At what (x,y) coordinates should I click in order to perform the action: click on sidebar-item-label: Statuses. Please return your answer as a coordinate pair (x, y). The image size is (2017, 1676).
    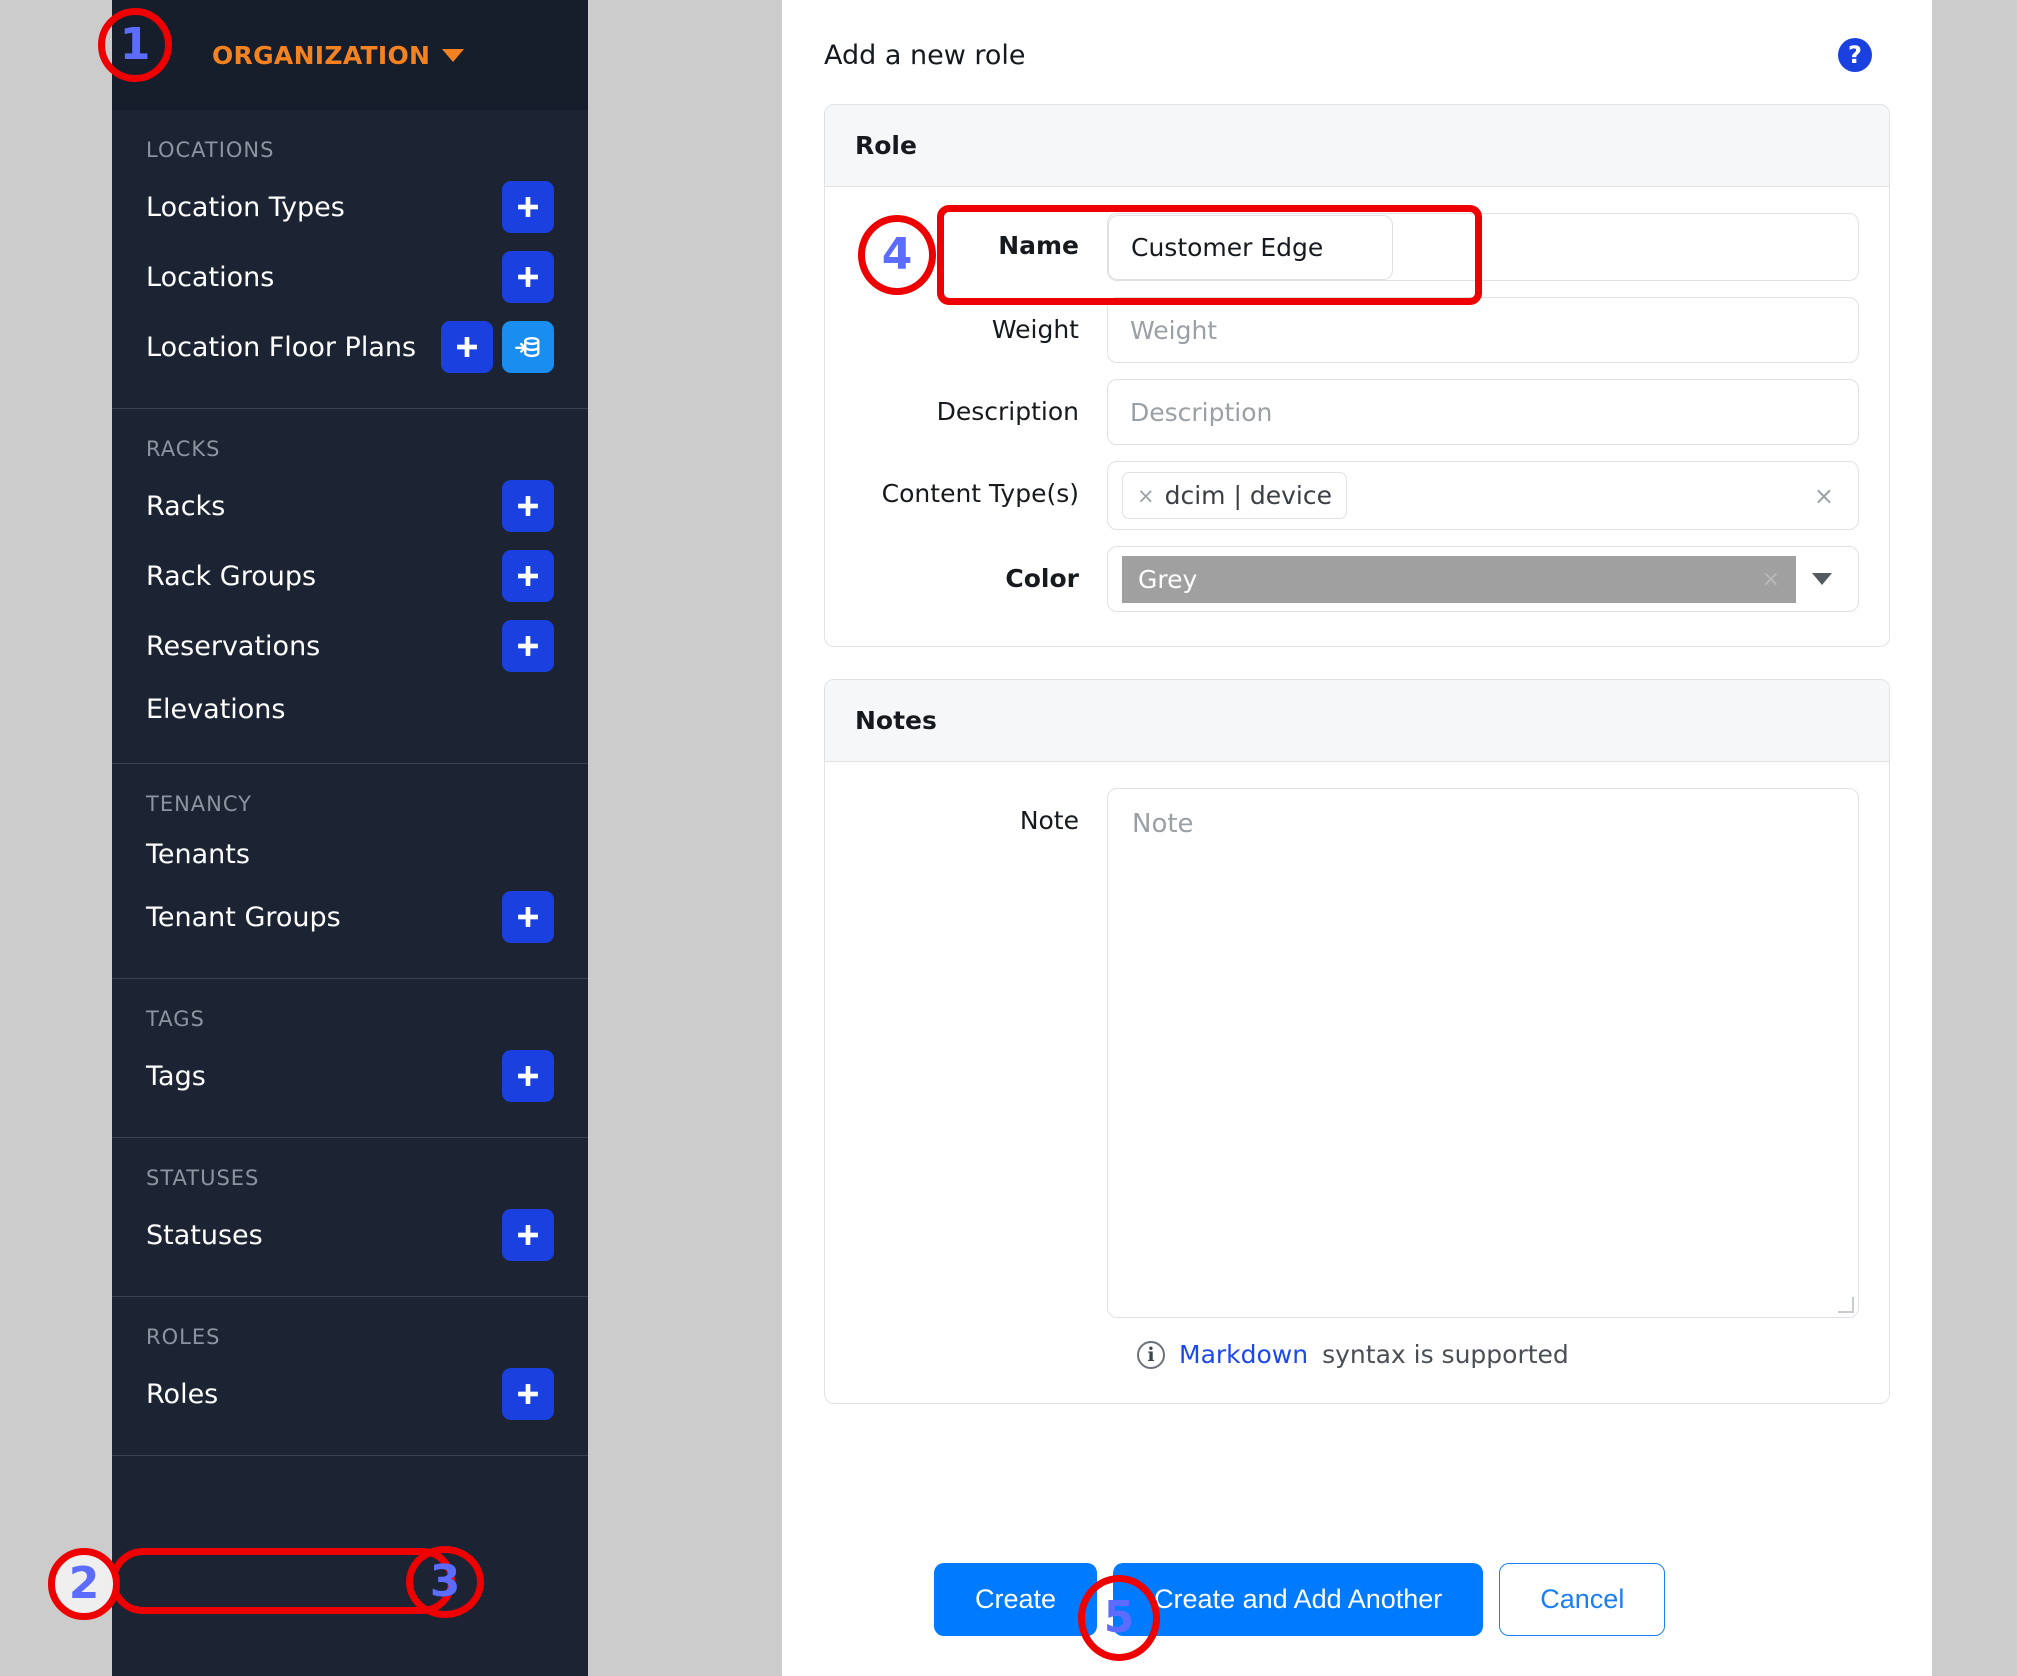
    Looking at the image, I should click on (204, 1235).